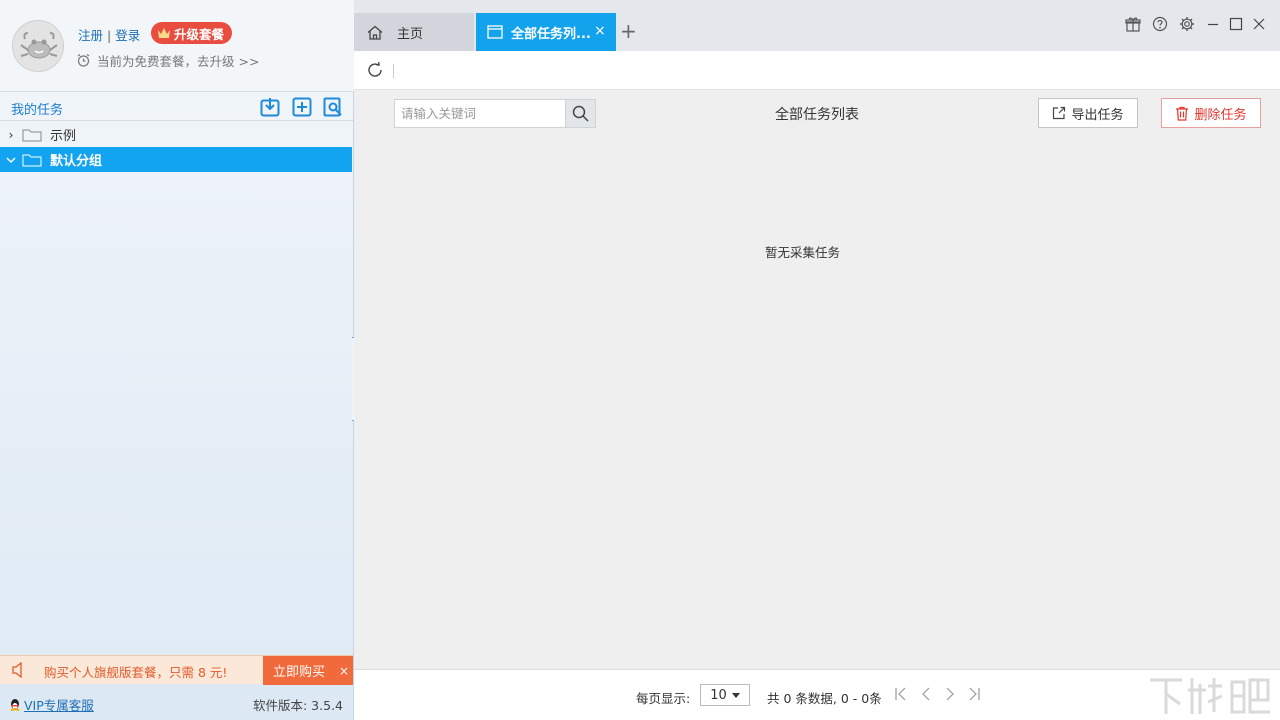 This screenshot has height=720, width=1280. What do you see at coordinates (817, 70) in the screenshot?
I see `address-bar` at bounding box center [817, 70].